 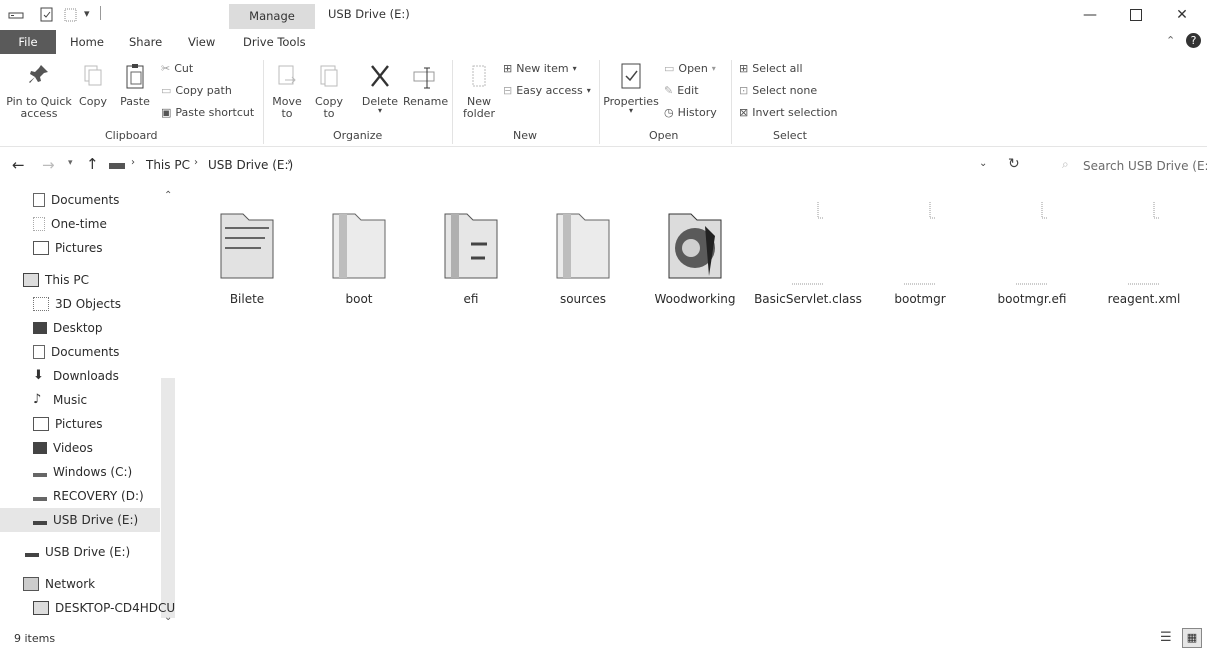 What do you see at coordinates (1144, 255) in the screenshot?
I see `file-item-reagent-xml: reagent.xml` at bounding box center [1144, 255].